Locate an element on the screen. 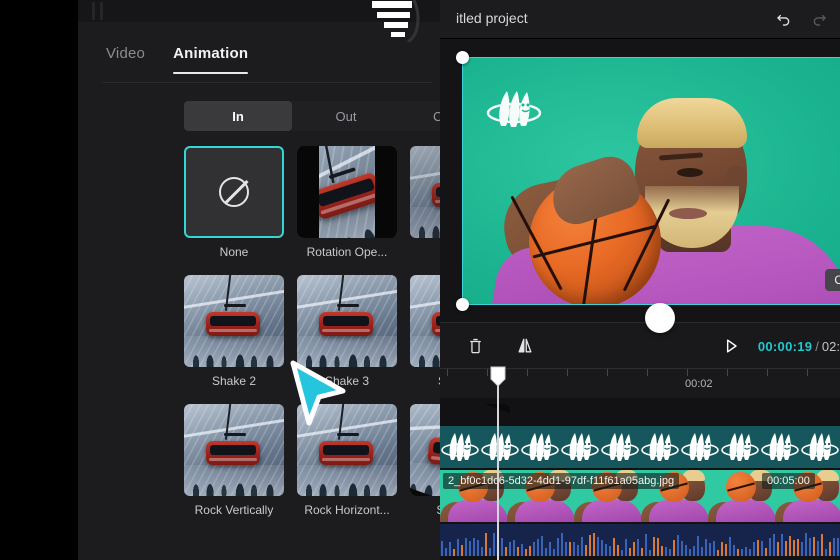  resize-handle-top-left is located at coordinates (462, 57).